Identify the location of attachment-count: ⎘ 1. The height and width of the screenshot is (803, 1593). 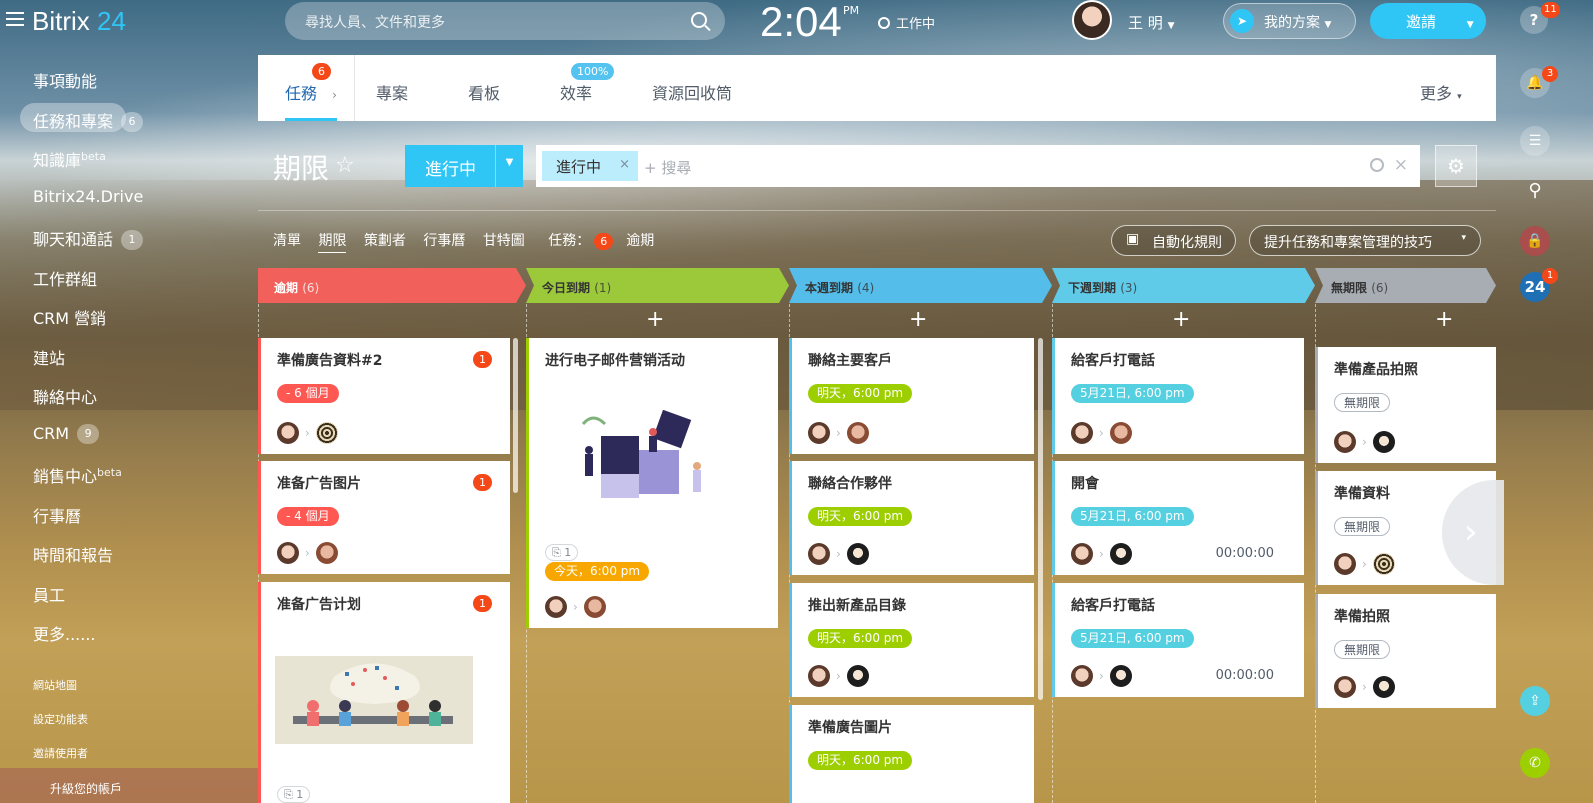
(294, 794).